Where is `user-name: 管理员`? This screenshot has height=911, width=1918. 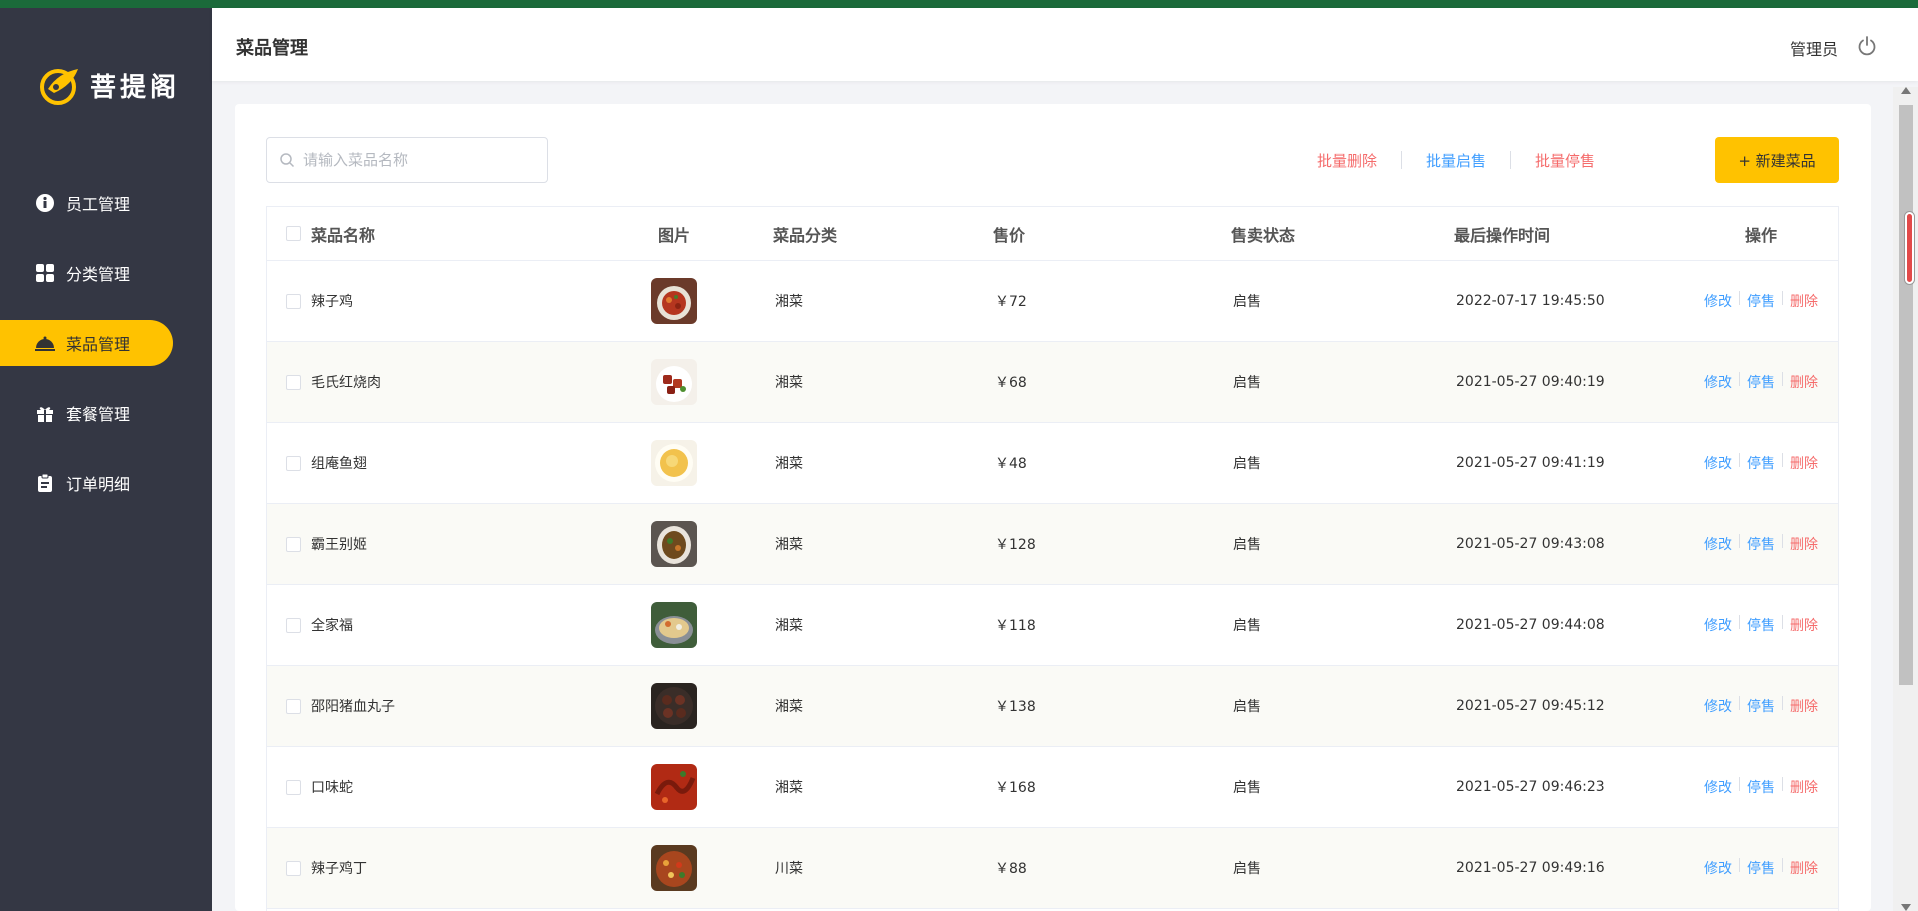
user-name: 管理员 is located at coordinates (1814, 48).